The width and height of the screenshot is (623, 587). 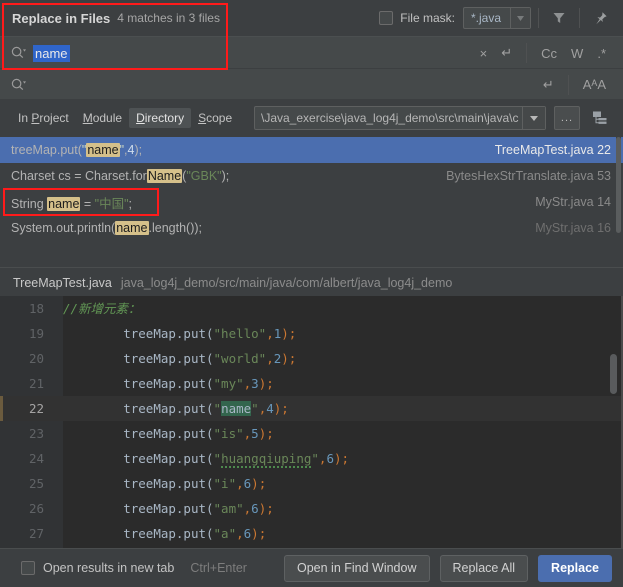 I want to click on file-mask-checkbox, so click(x=386, y=18).